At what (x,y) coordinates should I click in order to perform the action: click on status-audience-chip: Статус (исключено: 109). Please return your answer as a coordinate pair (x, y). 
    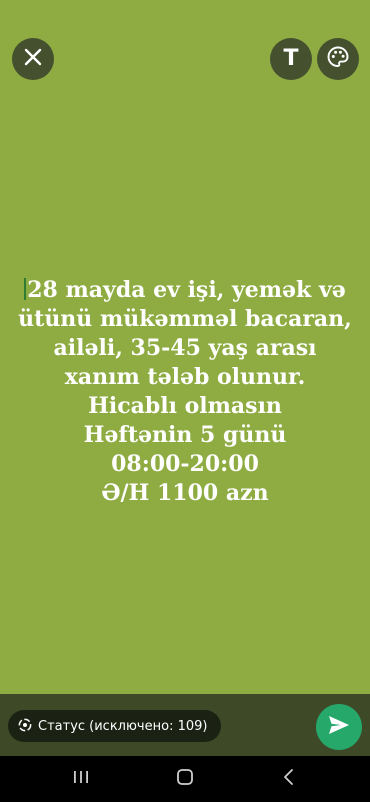
    Looking at the image, I should click on (115, 726).